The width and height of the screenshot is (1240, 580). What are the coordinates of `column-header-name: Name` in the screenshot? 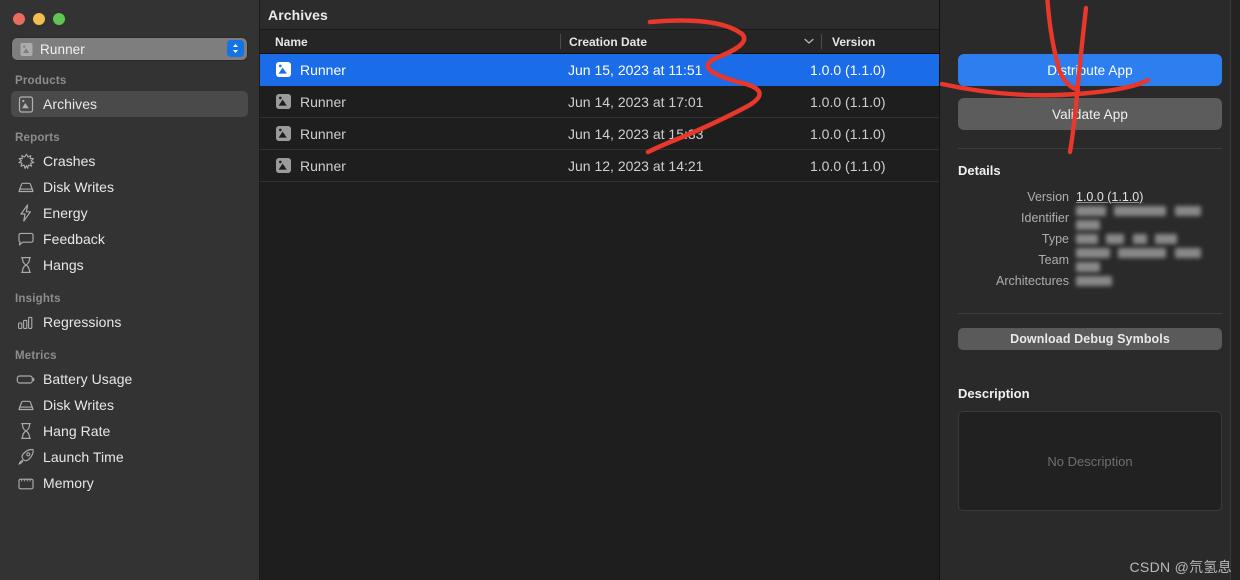 It's located at (410, 42).